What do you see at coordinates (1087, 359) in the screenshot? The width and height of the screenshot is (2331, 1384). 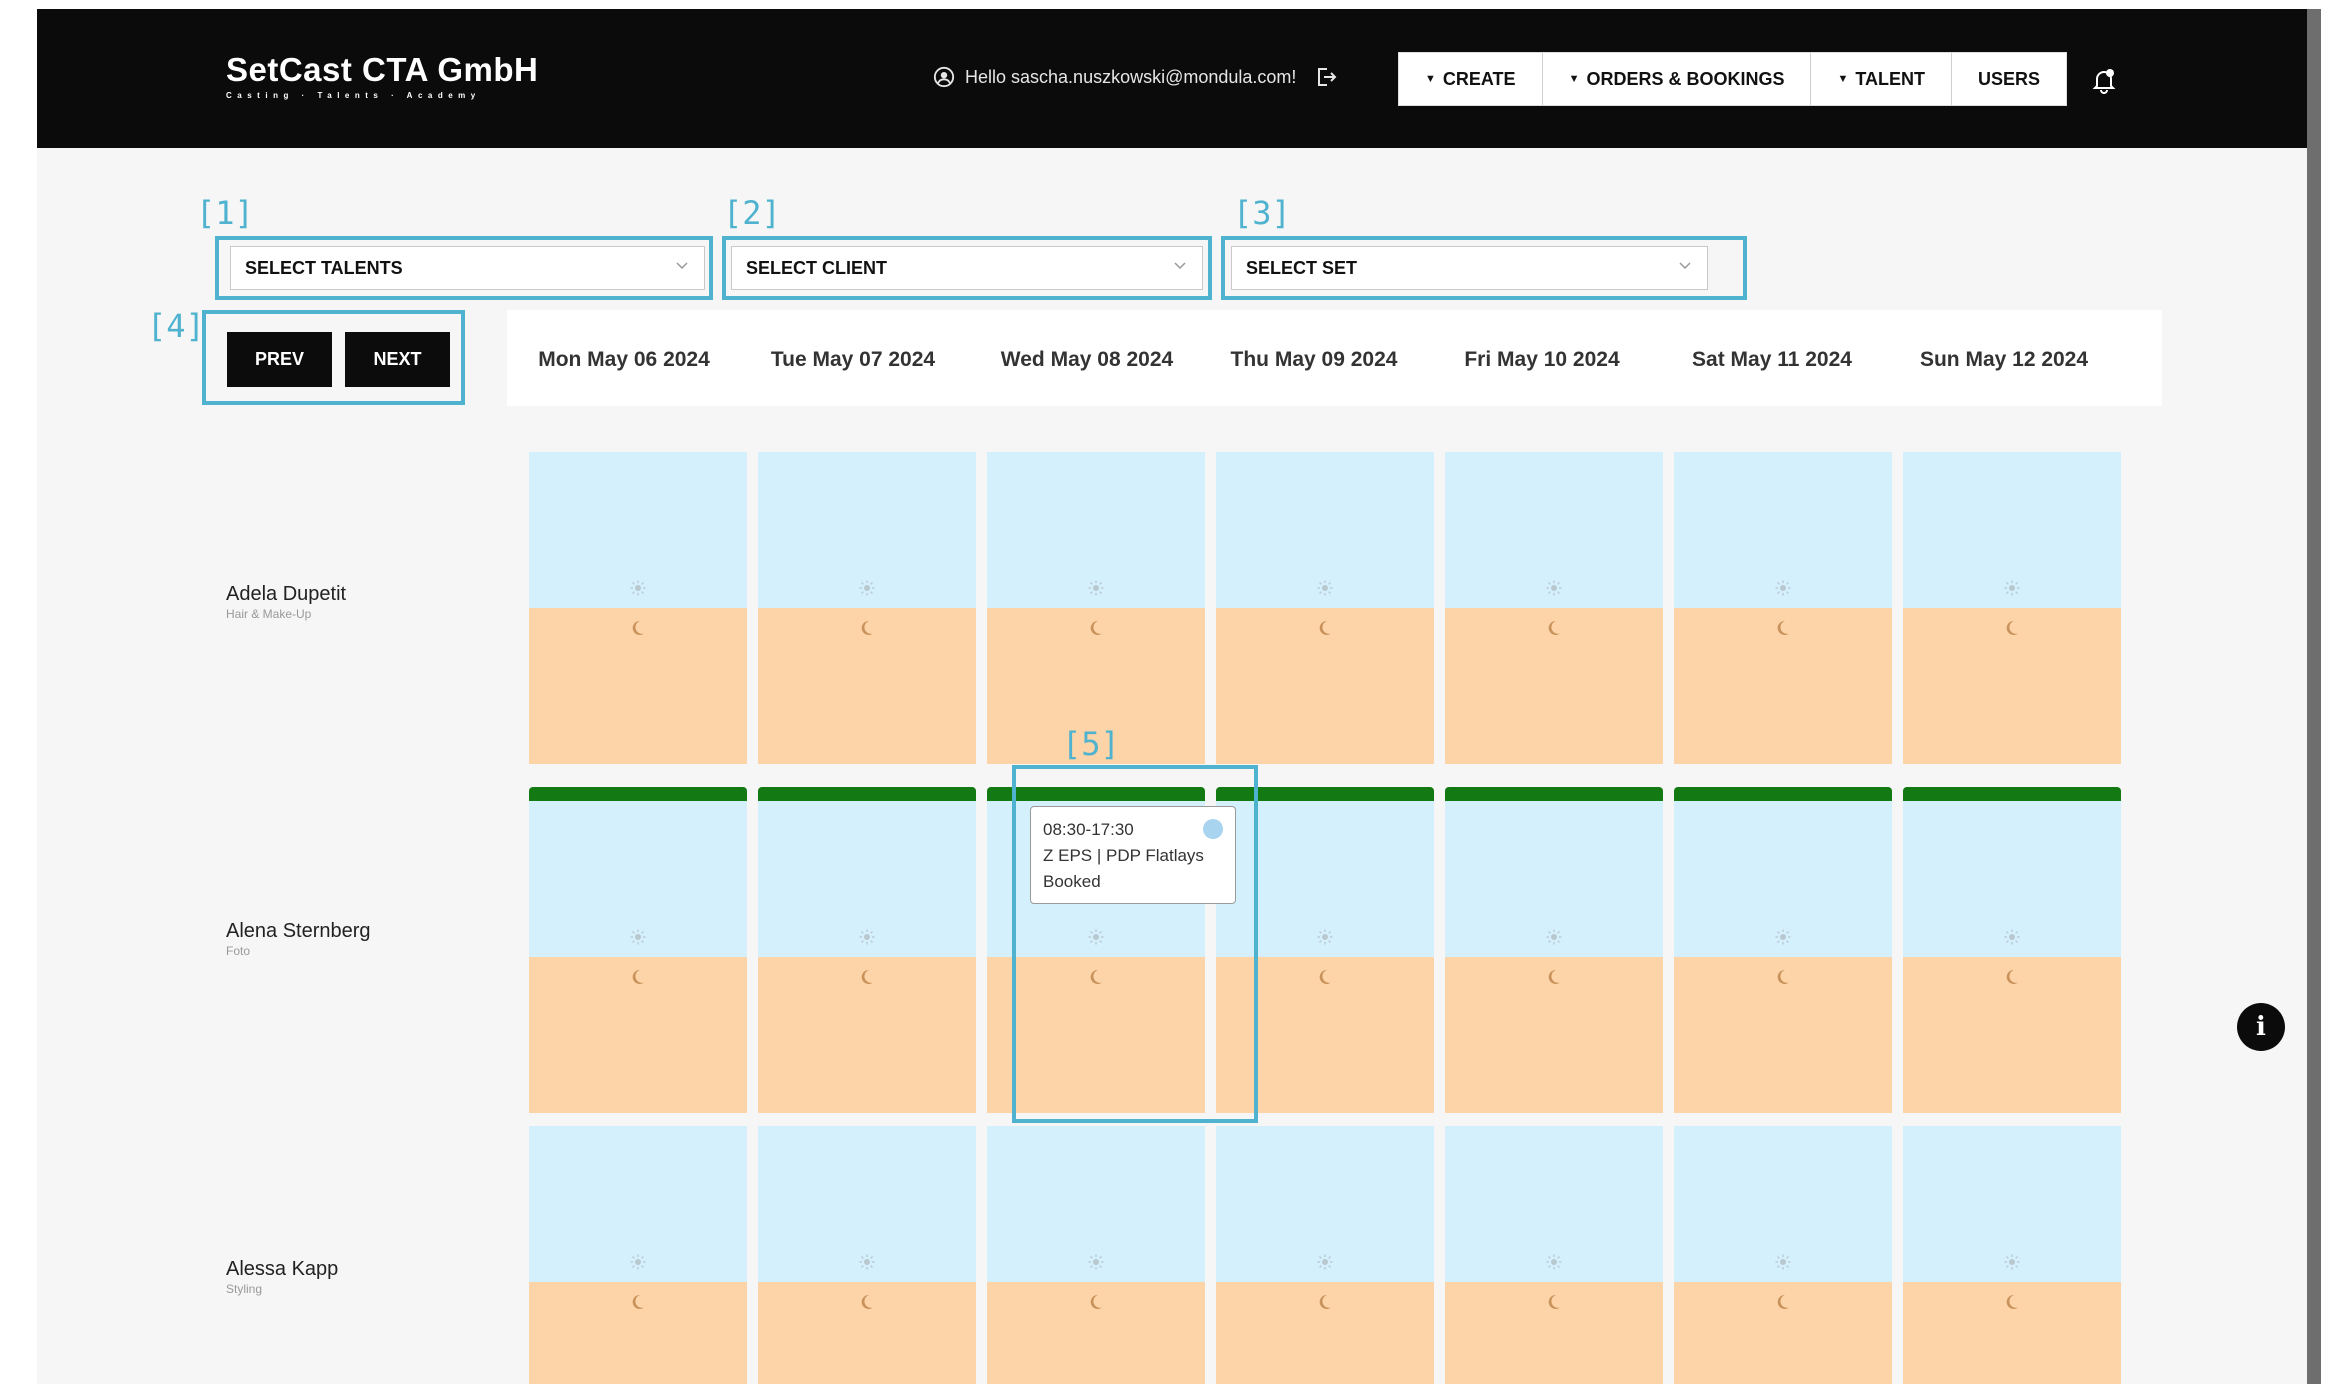 I see `day-header-wed: Wed May 08 2024` at bounding box center [1087, 359].